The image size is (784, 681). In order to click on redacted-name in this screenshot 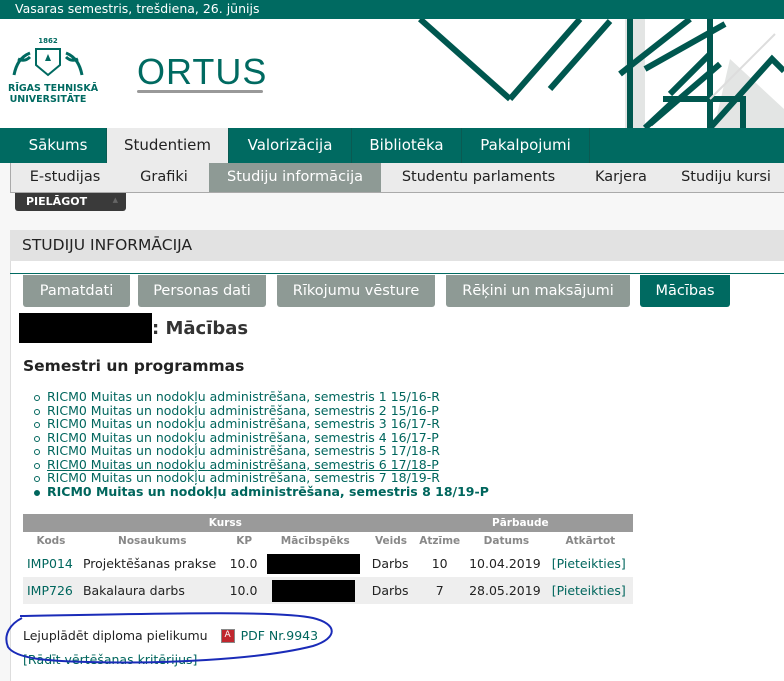, I will do `click(85, 328)`.